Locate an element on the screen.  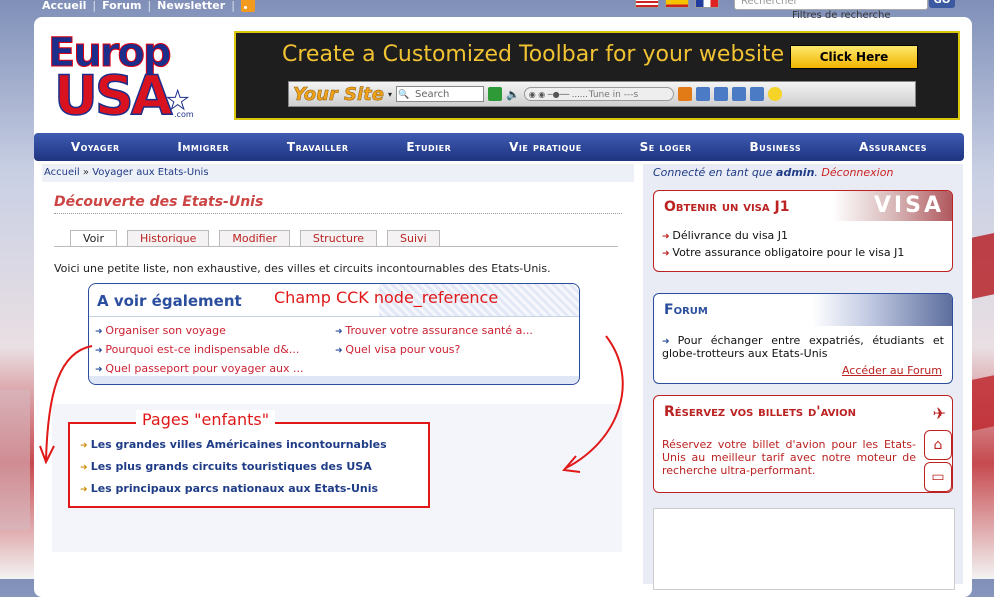
banner-click-here-button: Click Here is located at coordinates (854, 57).